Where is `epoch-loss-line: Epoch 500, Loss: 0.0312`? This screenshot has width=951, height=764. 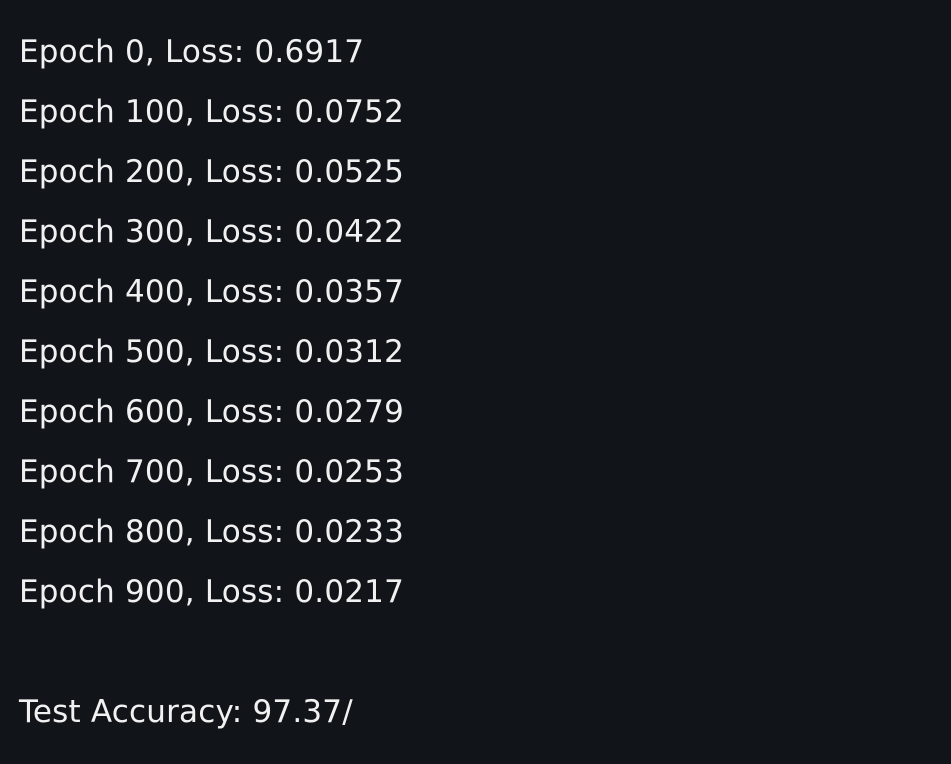 epoch-loss-line: Epoch 500, Loss: 0.0312 is located at coordinates (212, 352).